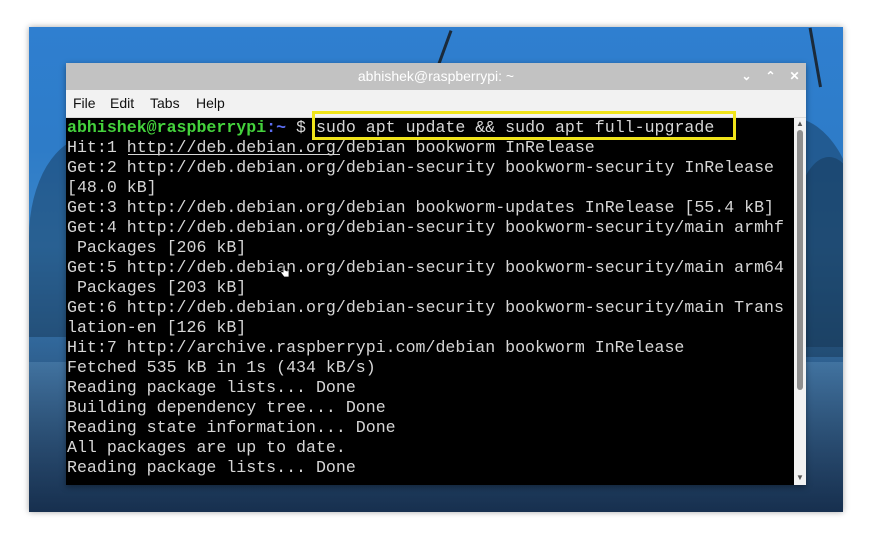 Image resolution: width=872 pixels, height=544 pixels. What do you see at coordinates (770, 76) in the screenshot?
I see `maximize-icon: ⌃` at bounding box center [770, 76].